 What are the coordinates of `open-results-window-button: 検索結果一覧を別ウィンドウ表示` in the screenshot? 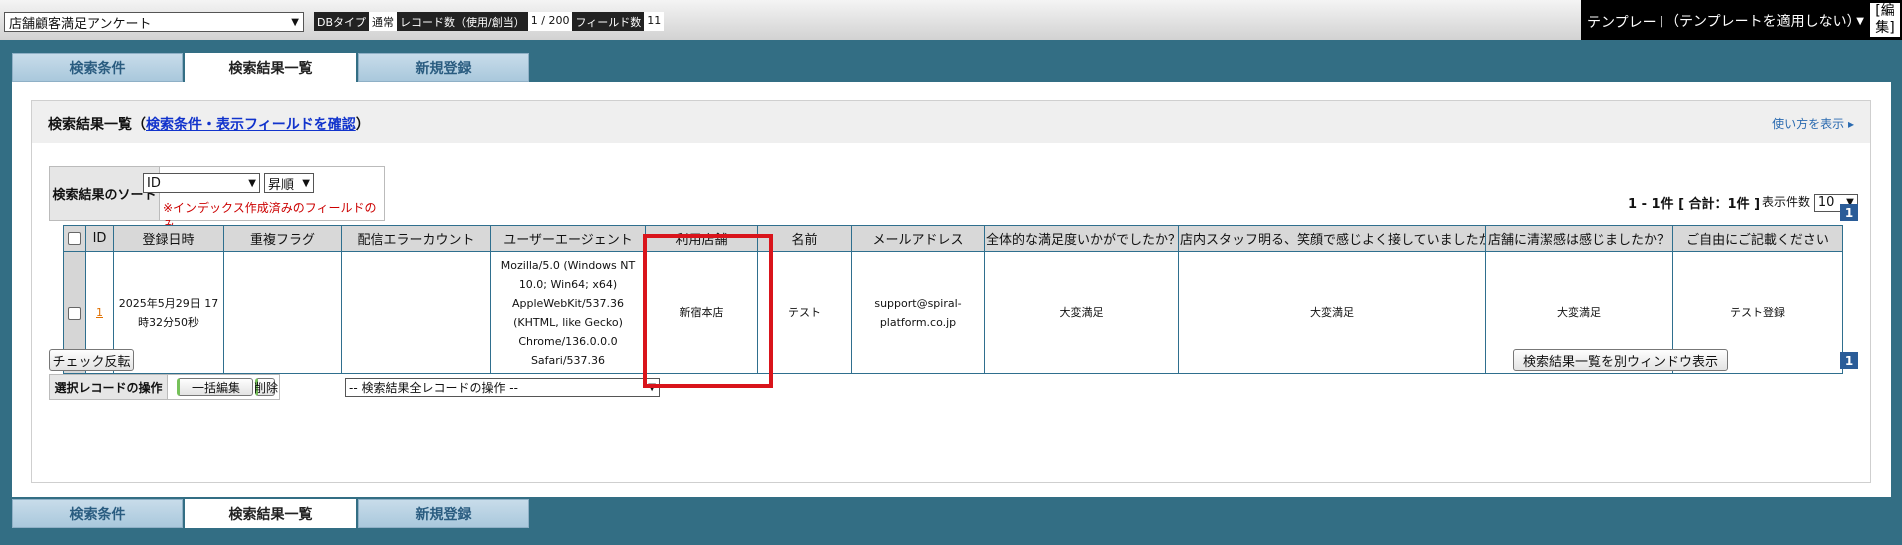 It's located at (1620, 360).